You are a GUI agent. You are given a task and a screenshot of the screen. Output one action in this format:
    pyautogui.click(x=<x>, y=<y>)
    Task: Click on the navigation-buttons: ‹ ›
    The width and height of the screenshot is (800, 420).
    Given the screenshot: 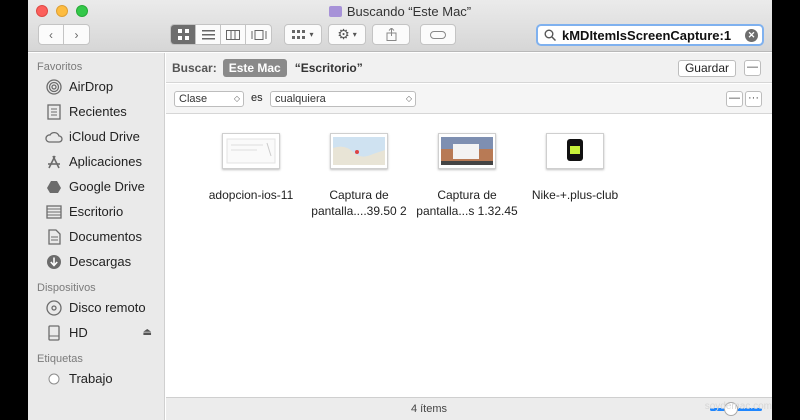 What is the action you would take?
    pyautogui.click(x=64, y=34)
    